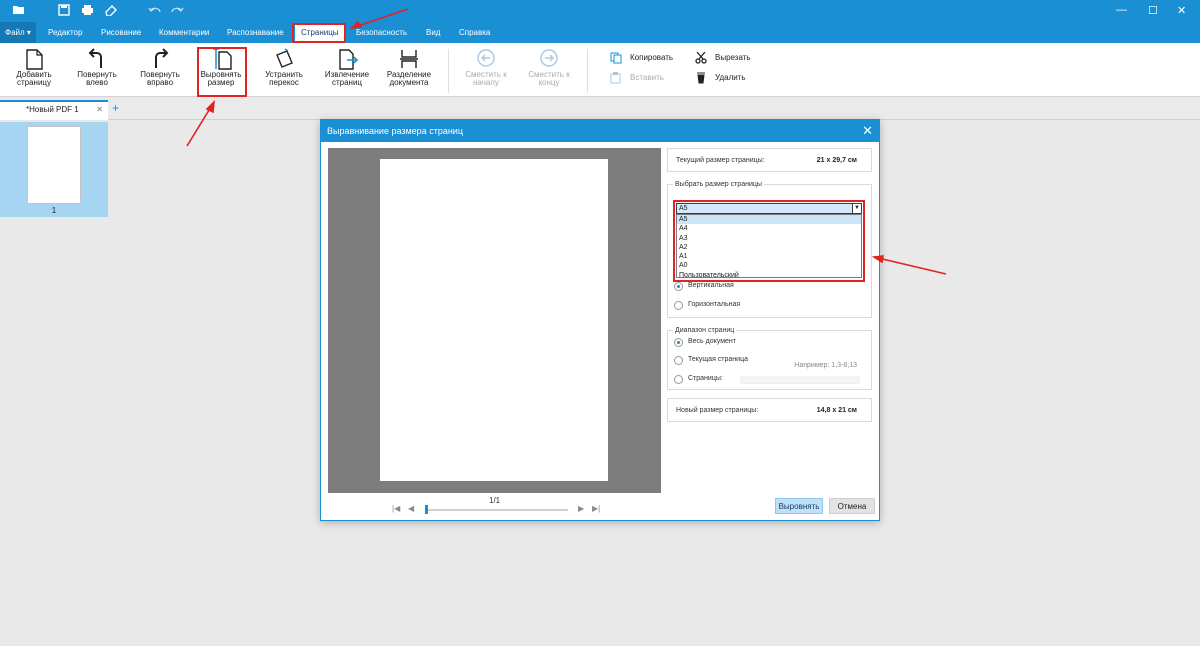 The width and height of the screenshot is (1200, 646). Describe the element at coordinates (1181, 10) in the screenshot. I see `close-window-icon: ✕` at that location.